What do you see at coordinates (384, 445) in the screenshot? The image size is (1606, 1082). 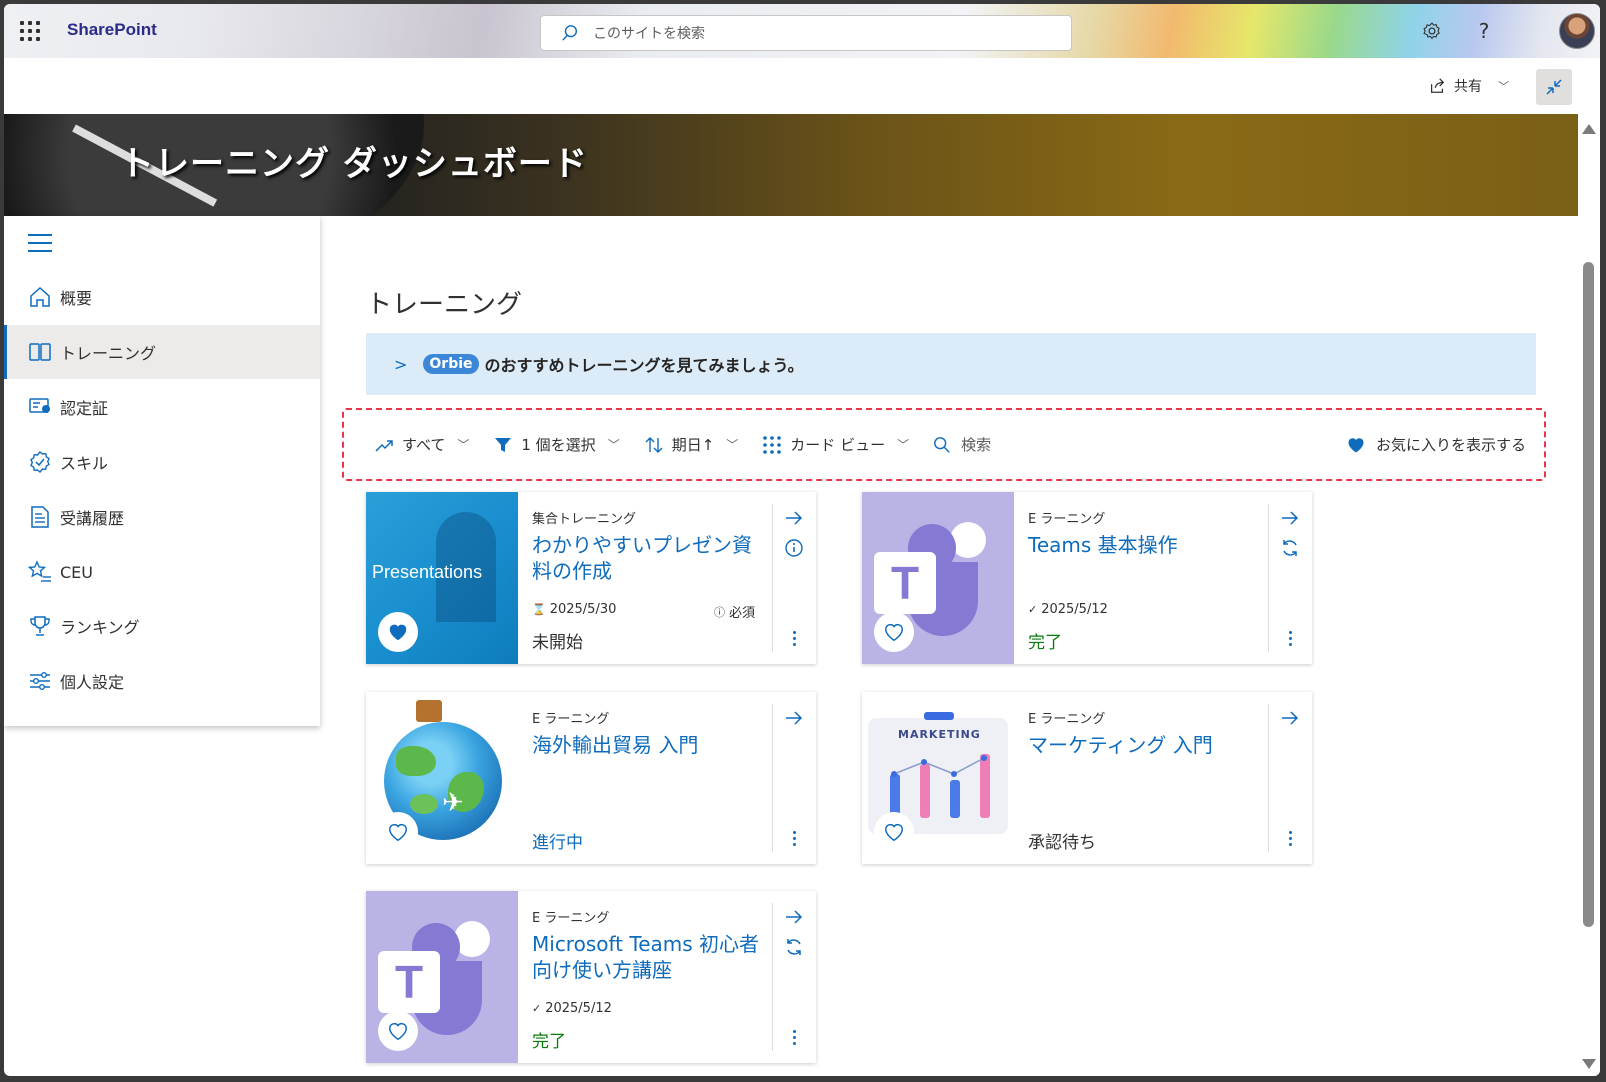 I see `trending-icon` at bounding box center [384, 445].